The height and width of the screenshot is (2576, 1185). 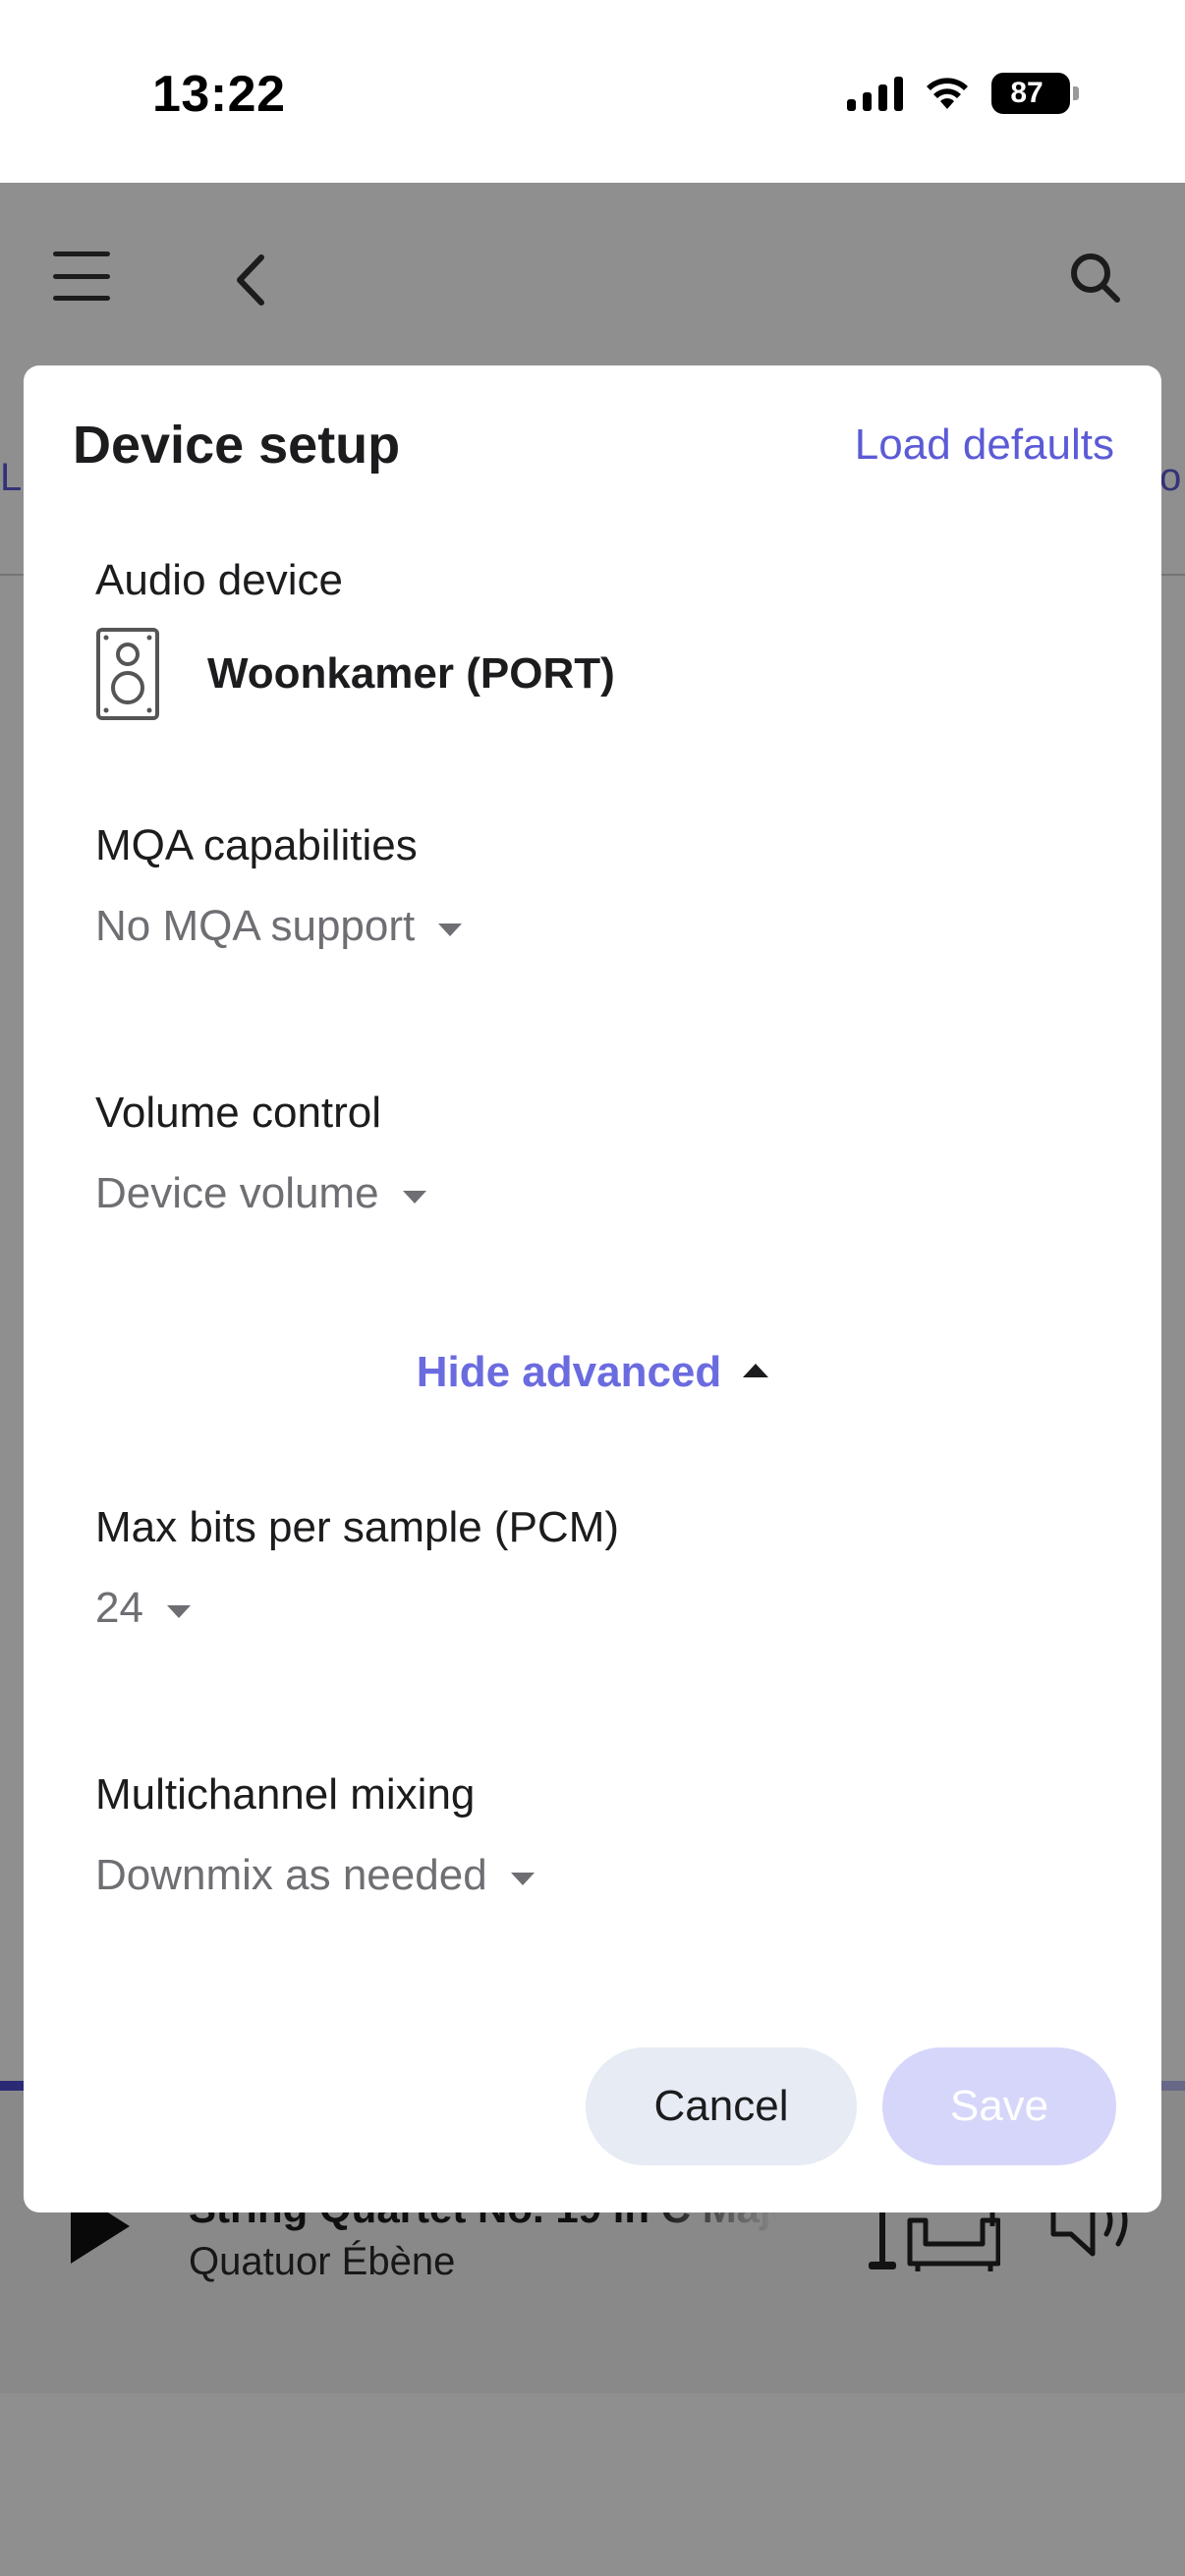 I want to click on hide-advanced-label: Hide advanced, so click(x=569, y=1372).